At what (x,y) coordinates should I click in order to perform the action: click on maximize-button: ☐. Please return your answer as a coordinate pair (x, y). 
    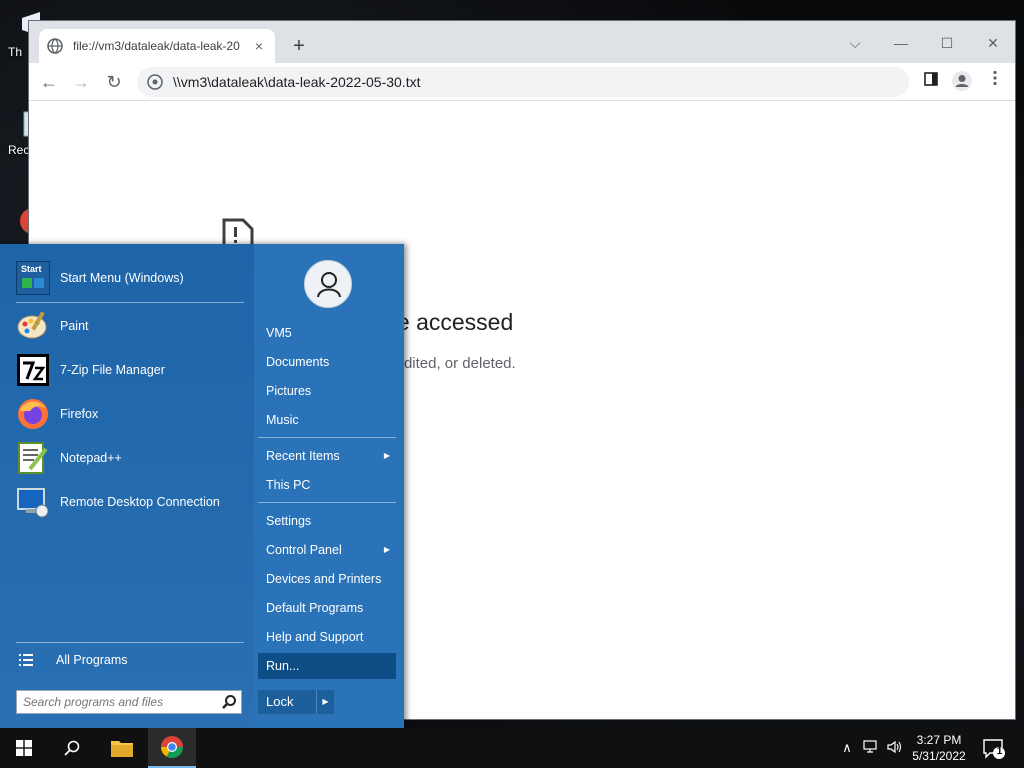
    Looking at the image, I should click on (947, 43).